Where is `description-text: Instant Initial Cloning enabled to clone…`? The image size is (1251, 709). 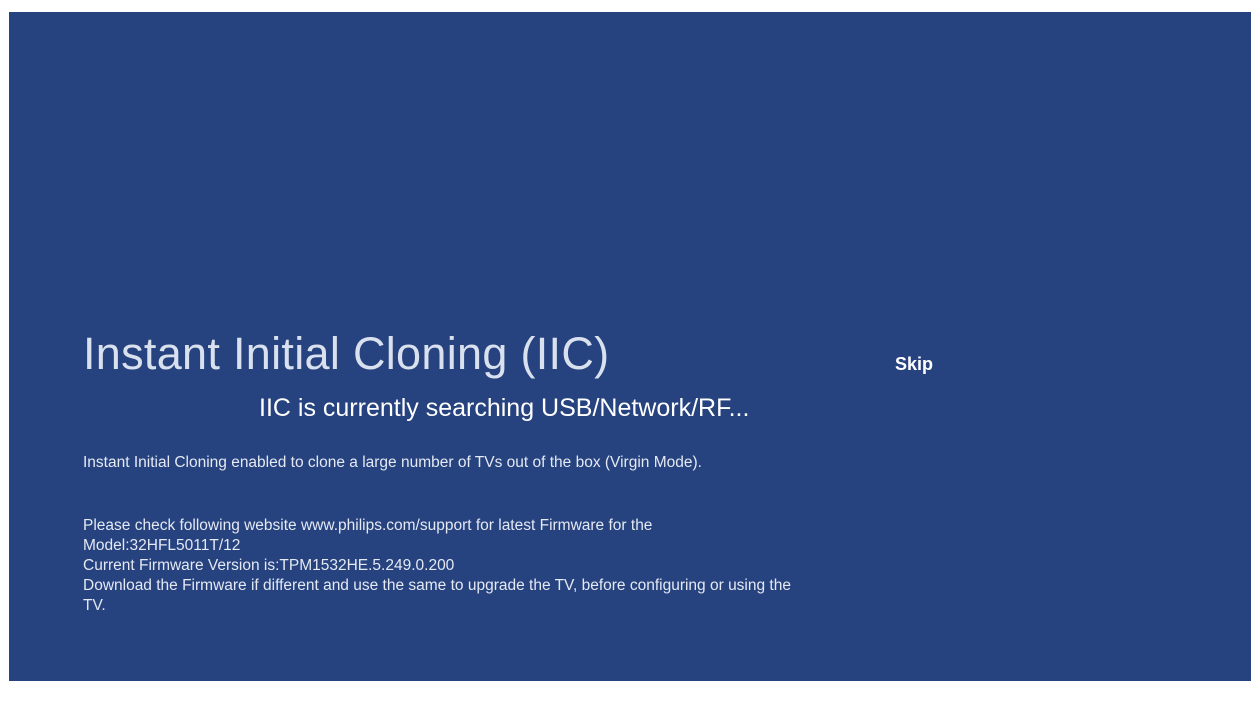
description-text: Instant Initial Cloning enabled to clone… is located at coordinates (392, 462).